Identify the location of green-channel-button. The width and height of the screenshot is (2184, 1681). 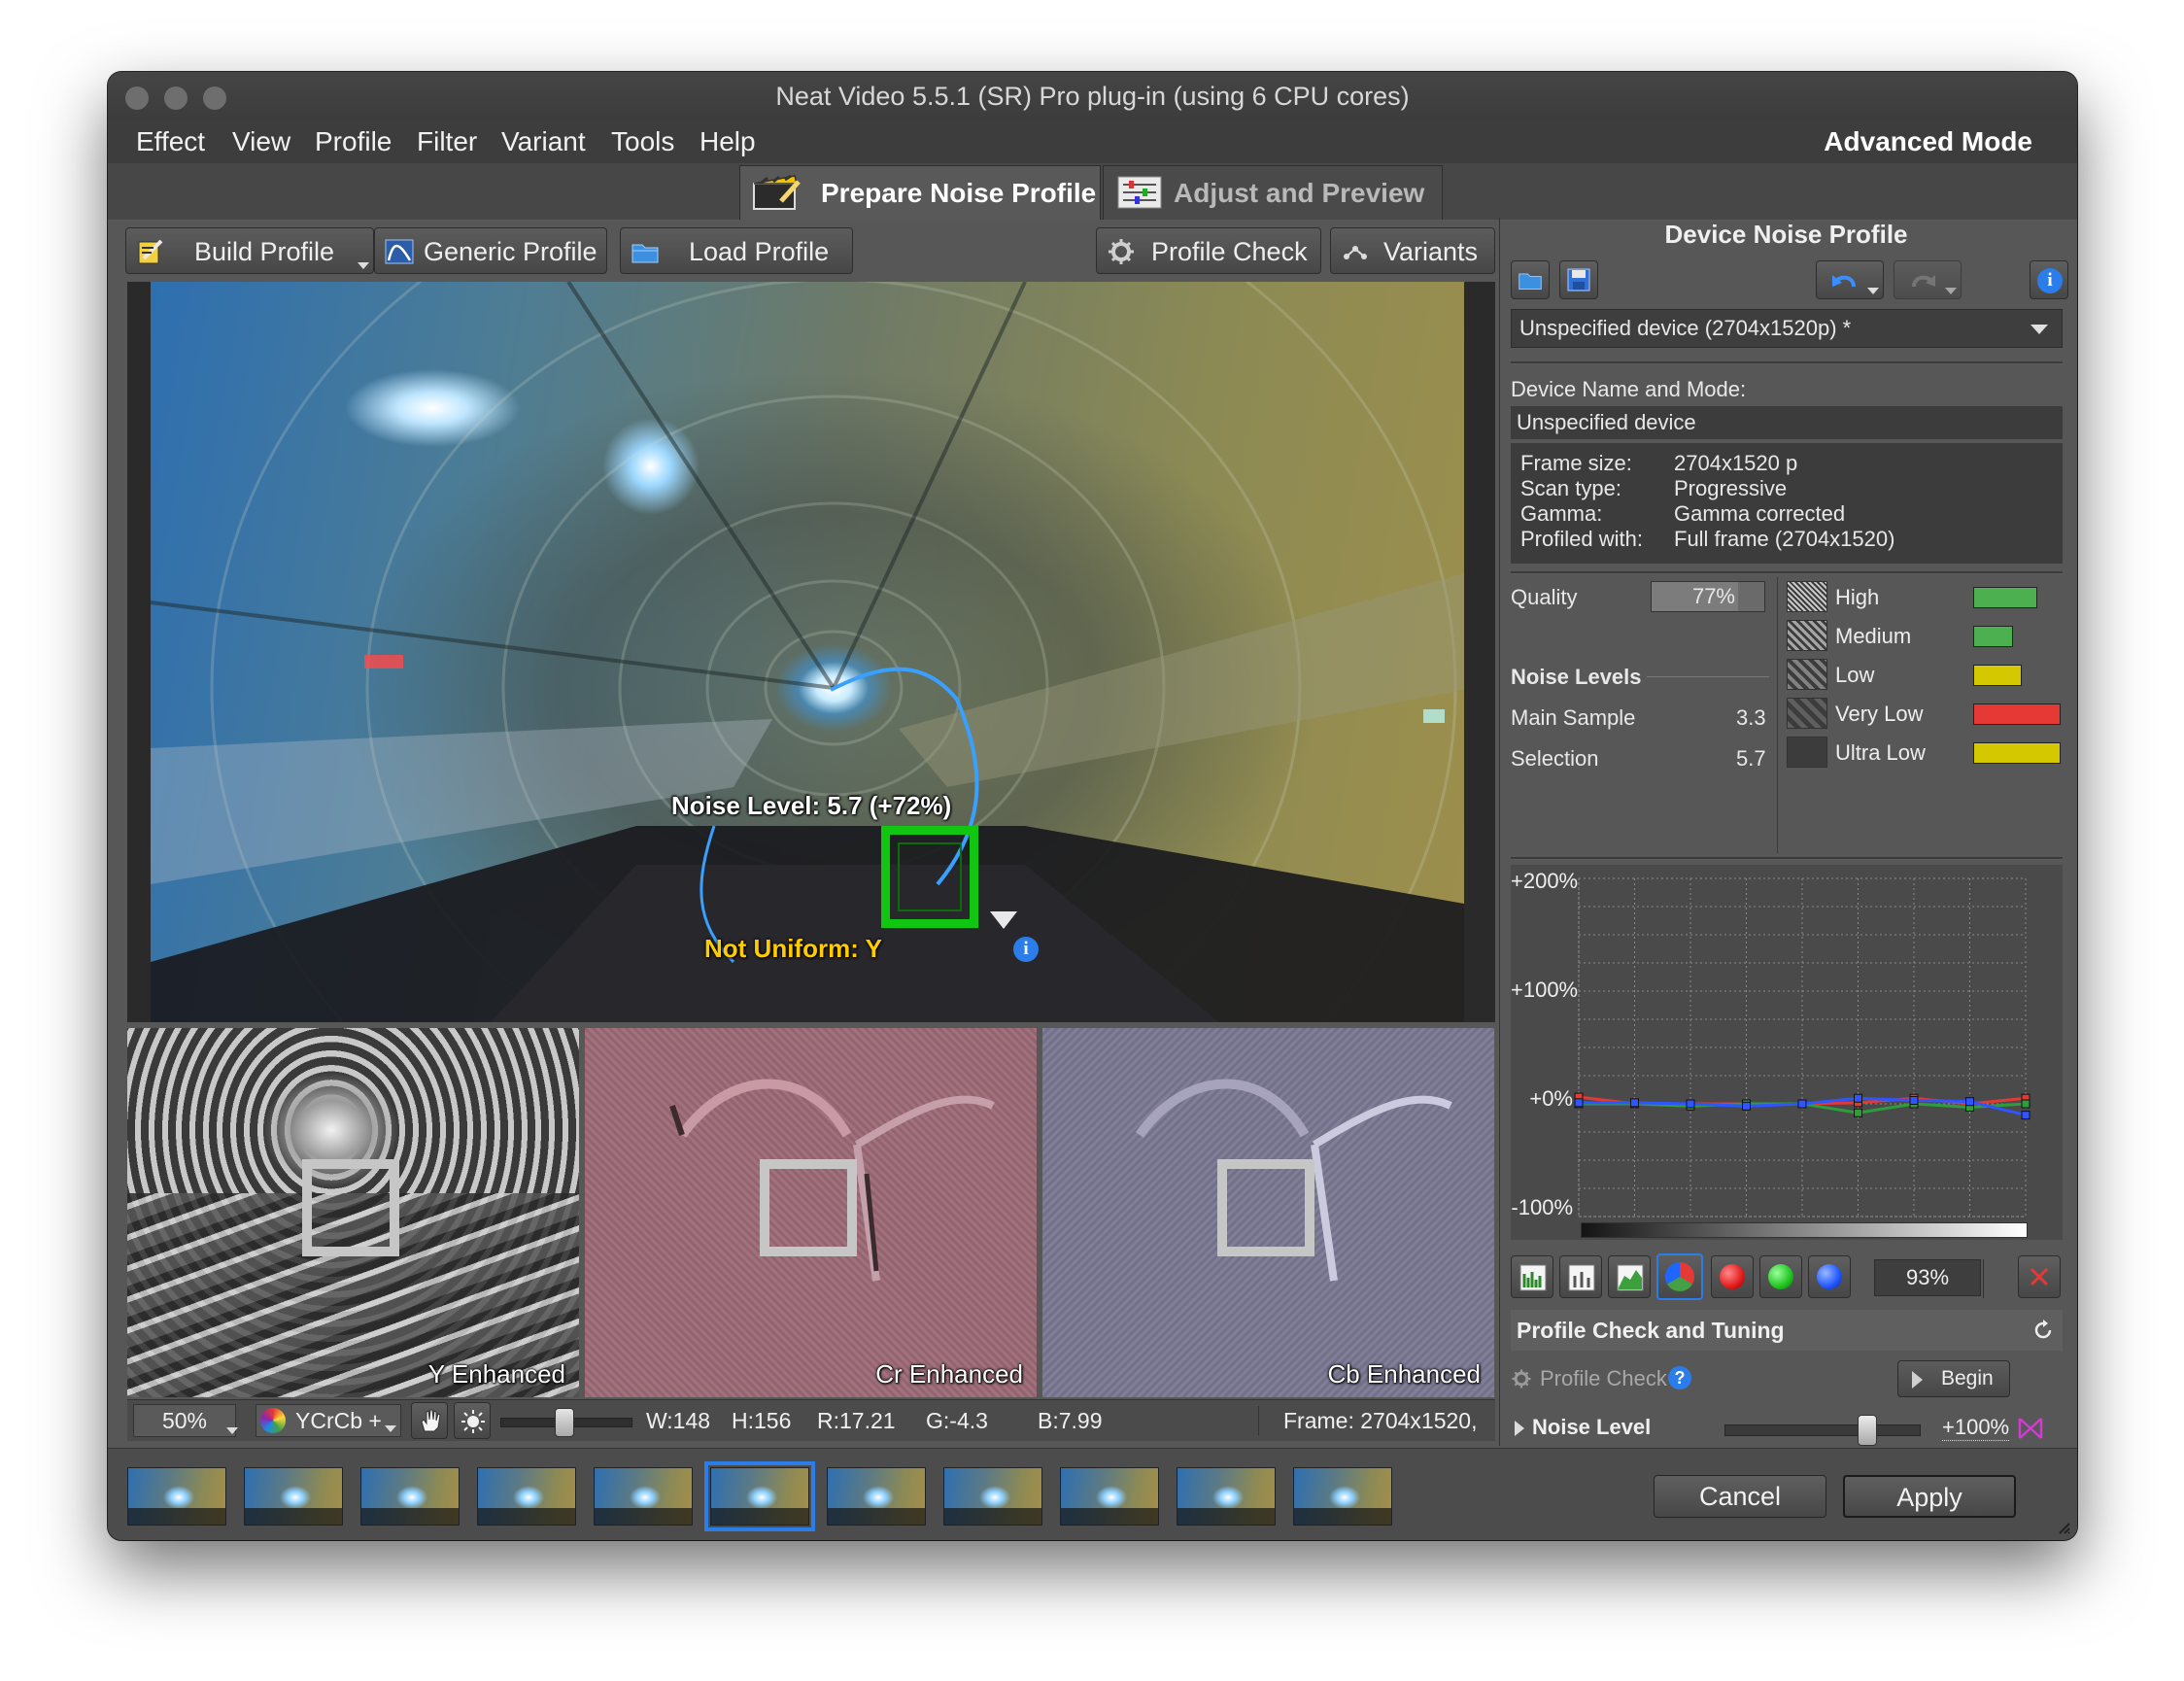
(1780, 1276).